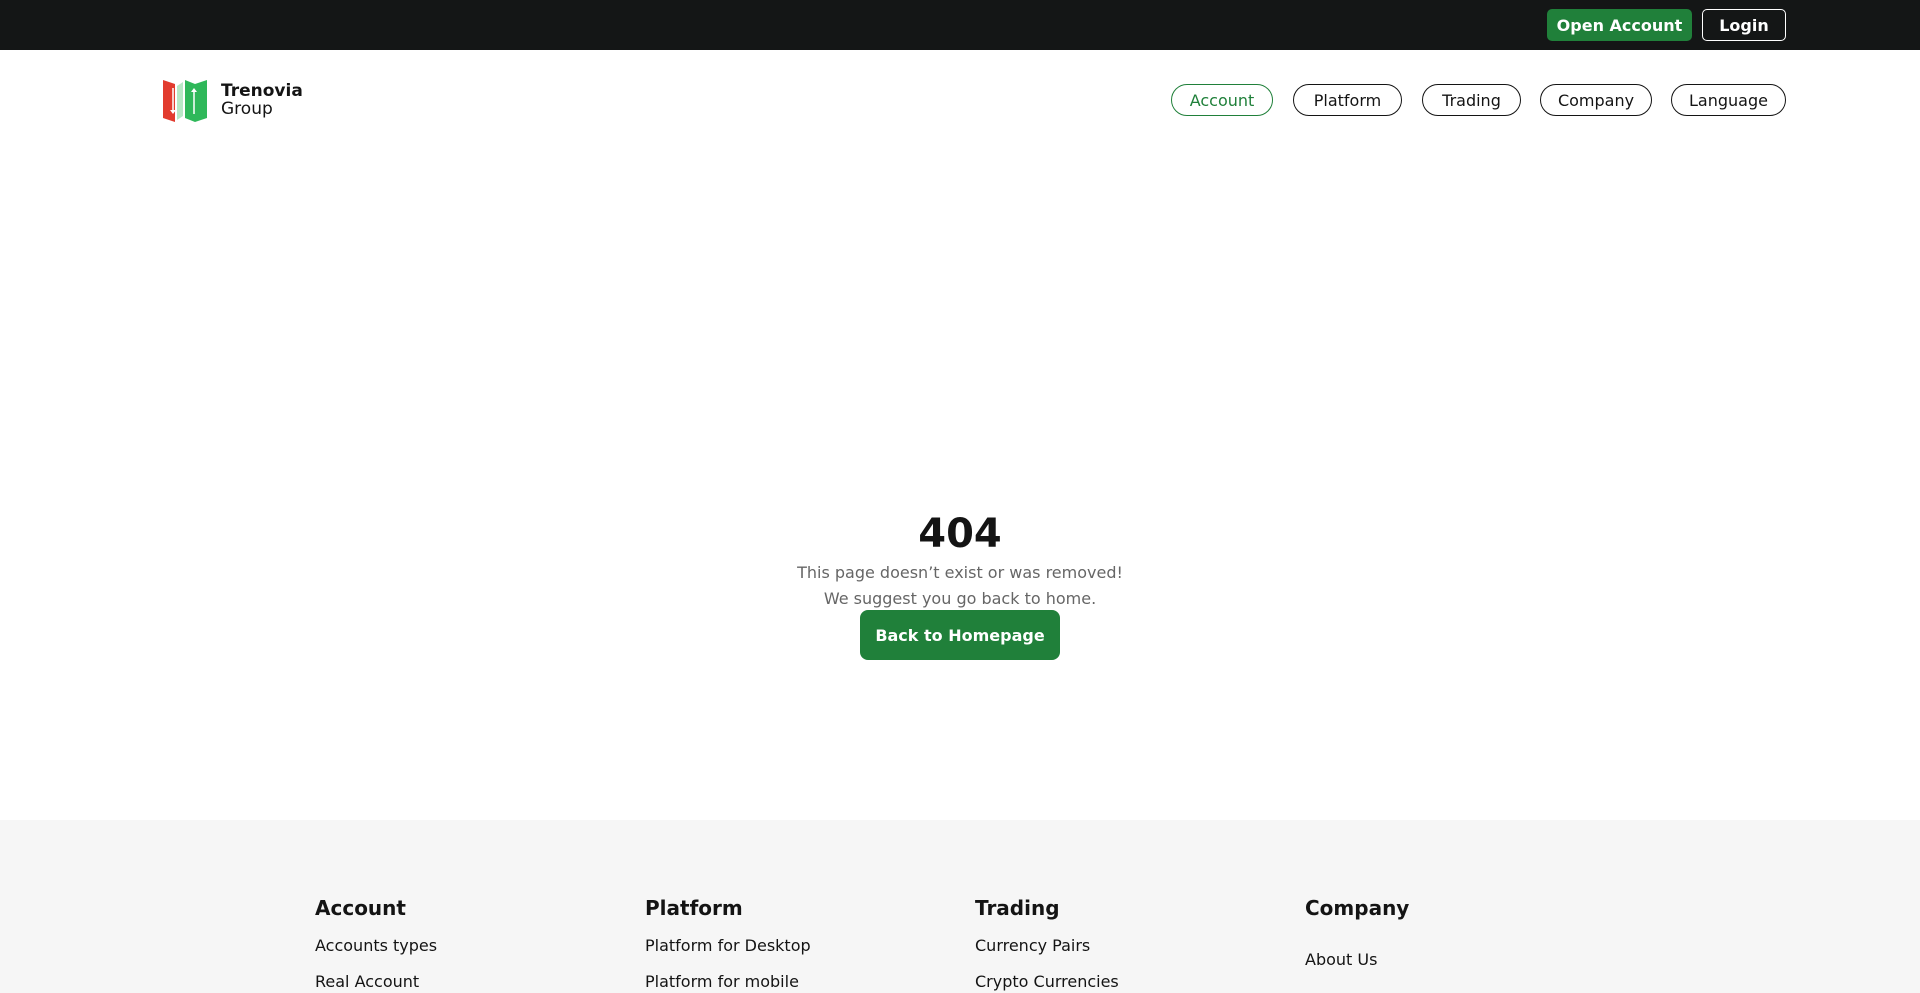 The width and height of the screenshot is (1920, 993). What do you see at coordinates (960, 25) in the screenshot?
I see `top-bar: Open Account Login` at bounding box center [960, 25].